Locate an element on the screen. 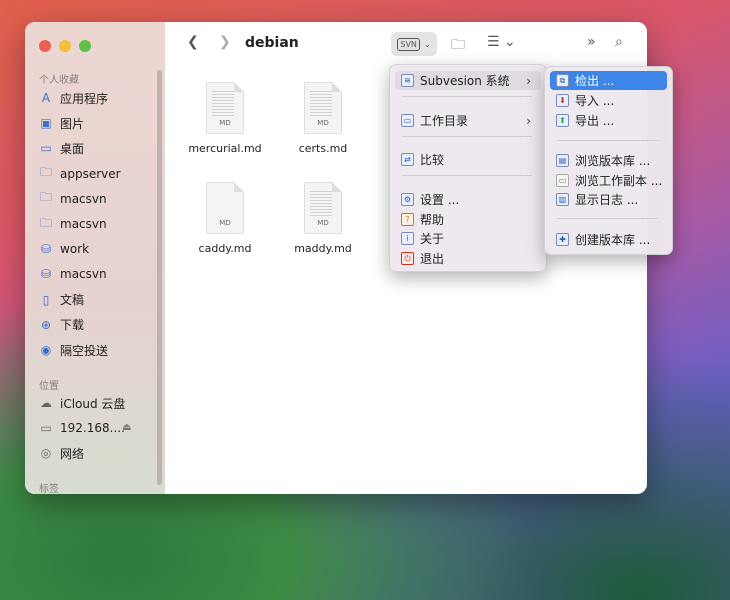 The width and height of the screenshot is (730, 600). svn-folder-icon: ⛁ is located at coordinates (46, 274).